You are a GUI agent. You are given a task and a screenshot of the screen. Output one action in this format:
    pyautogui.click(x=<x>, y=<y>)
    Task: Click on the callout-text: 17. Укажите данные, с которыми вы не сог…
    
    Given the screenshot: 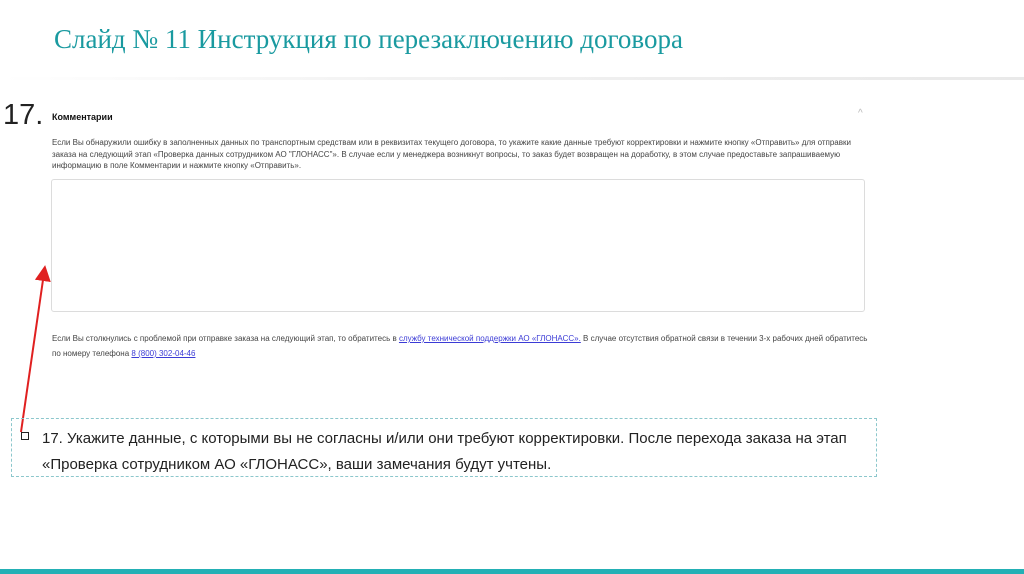 What is the action you would take?
    pyautogui.click(x=444, y=451)
    